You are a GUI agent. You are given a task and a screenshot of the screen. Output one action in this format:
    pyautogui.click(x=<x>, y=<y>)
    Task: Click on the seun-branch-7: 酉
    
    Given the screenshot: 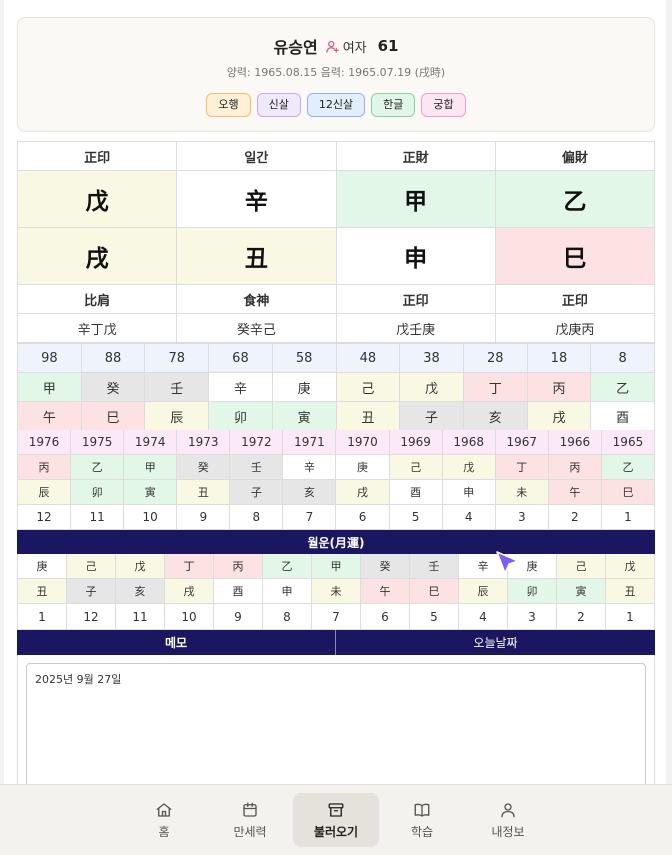 What is the action you would take?
    pyautogui.click(x=416, y=492)
    